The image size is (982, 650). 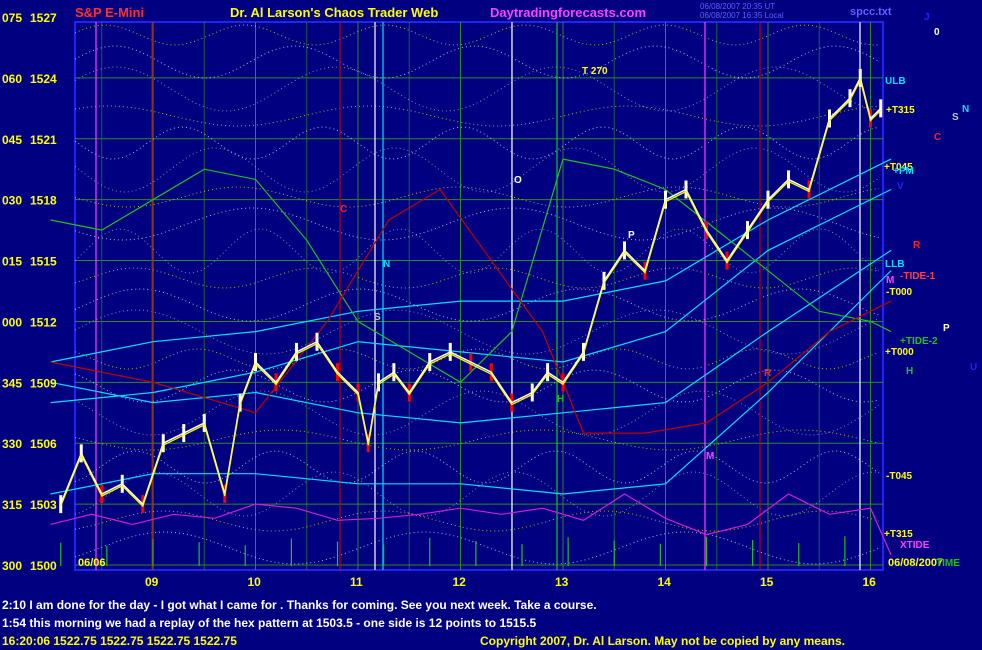 I want to click on last-quote: 16:20:06 1522.75 1522.75 1522.75 1522.75, so click(x=119, y=641).